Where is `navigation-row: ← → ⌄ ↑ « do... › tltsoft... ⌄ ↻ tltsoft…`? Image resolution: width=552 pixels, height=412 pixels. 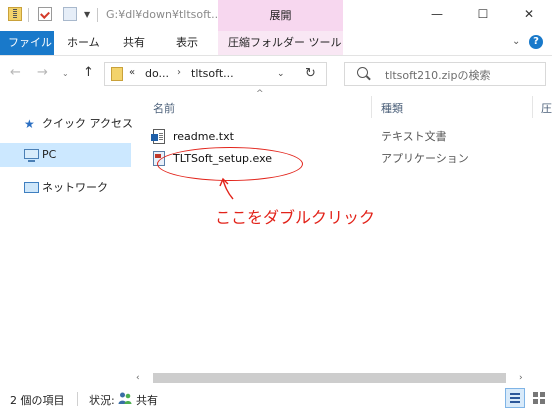
navigation-row: ← → ⌄ ↑ « do... › tltsoft... ⌄ ↻ tltsoft… is located at coordinates (276, 74).